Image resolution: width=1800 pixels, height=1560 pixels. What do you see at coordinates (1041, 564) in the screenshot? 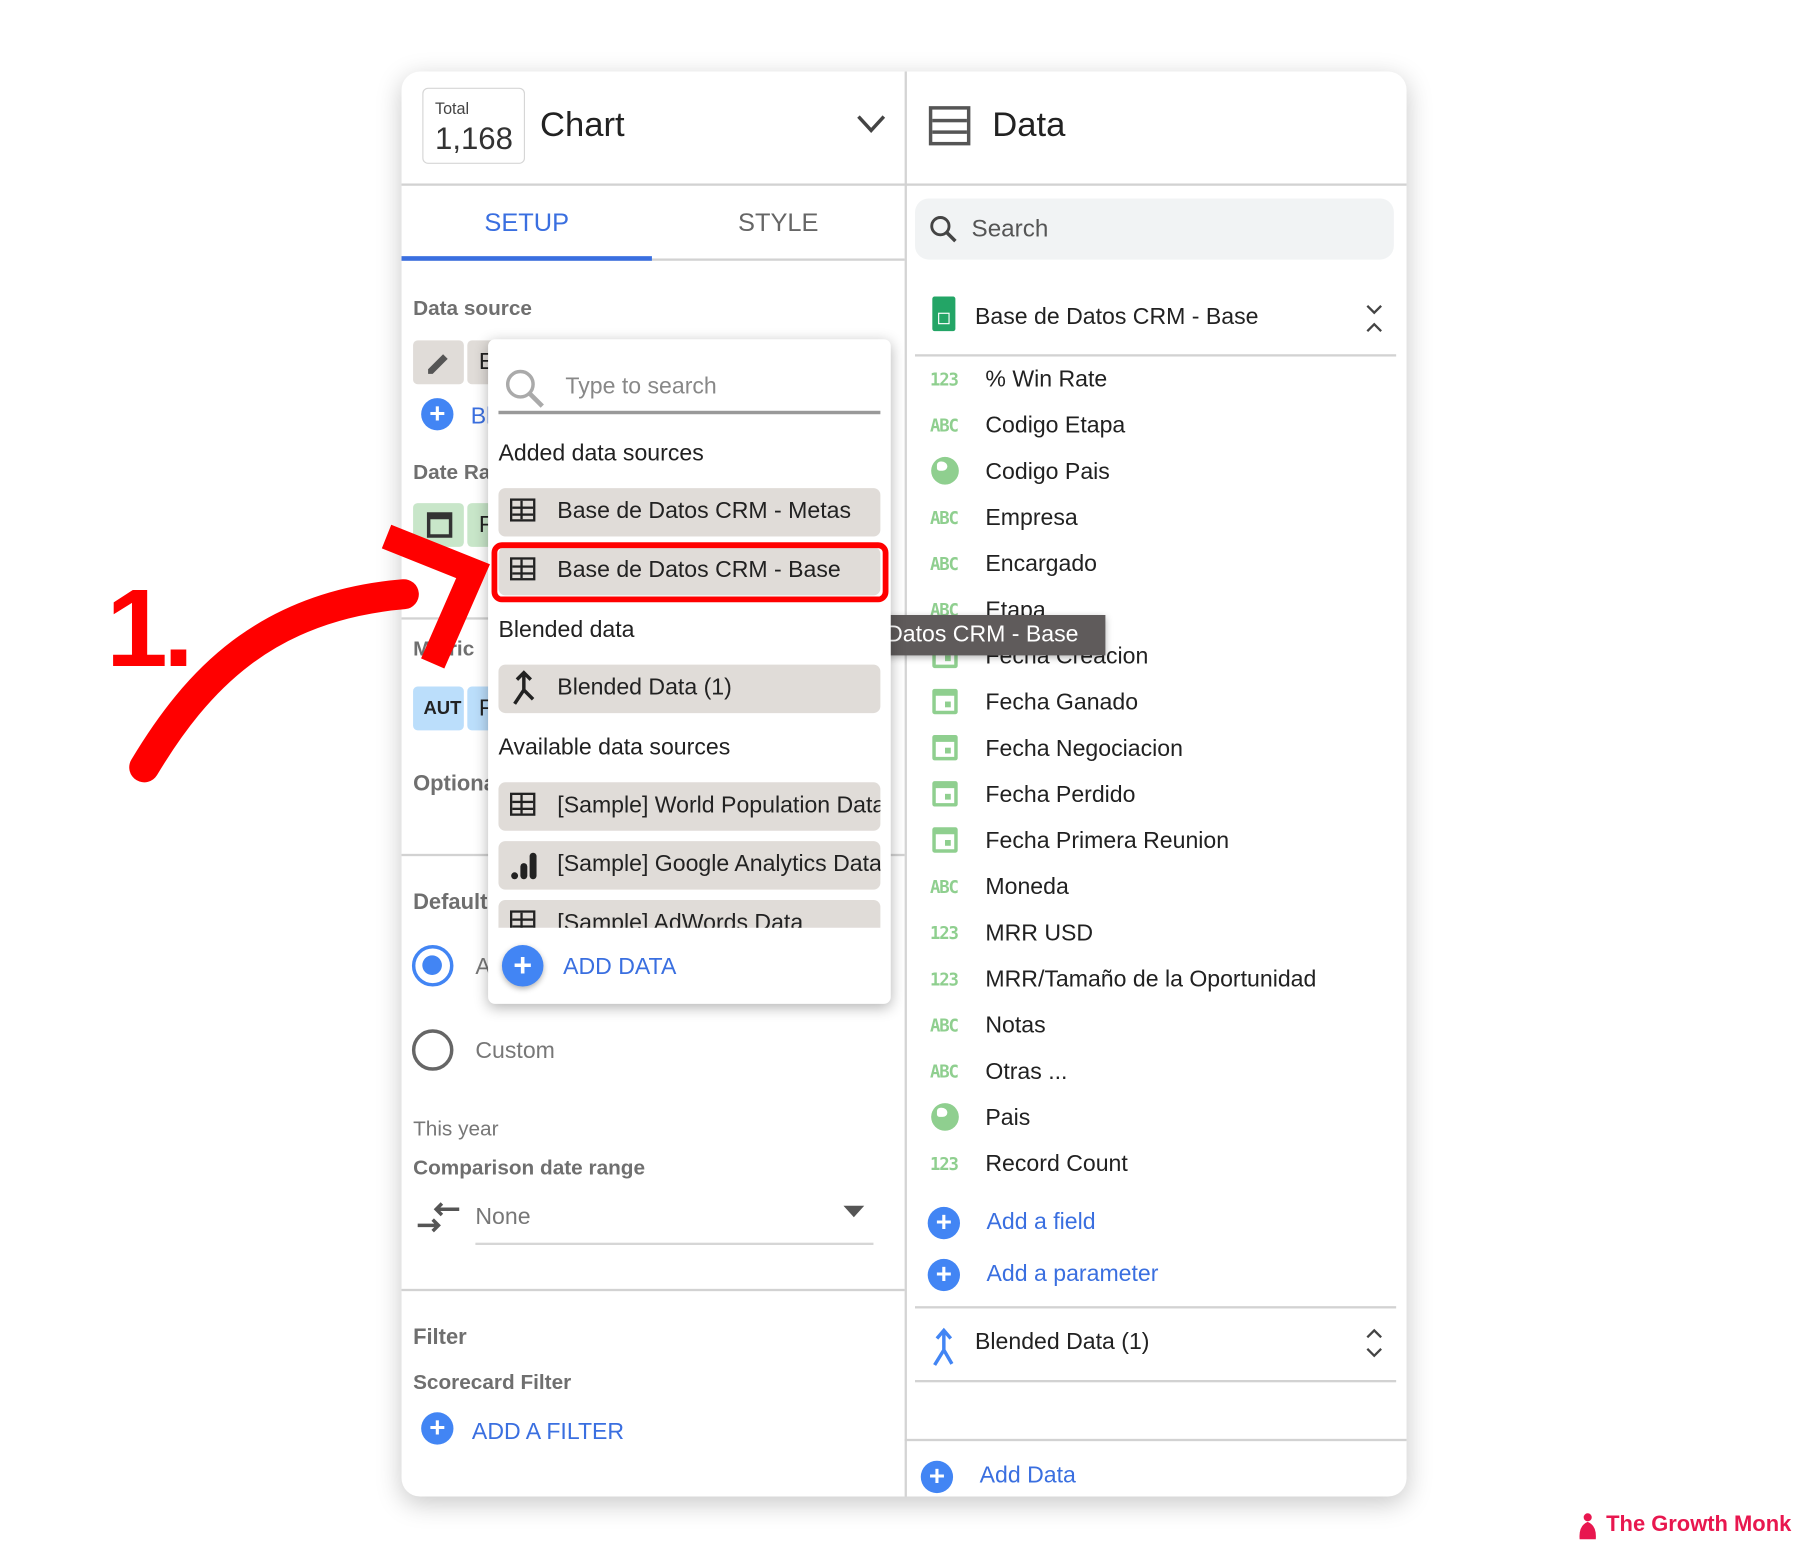
I see `field-name: Encargado` at bounding box center [1041, 564].